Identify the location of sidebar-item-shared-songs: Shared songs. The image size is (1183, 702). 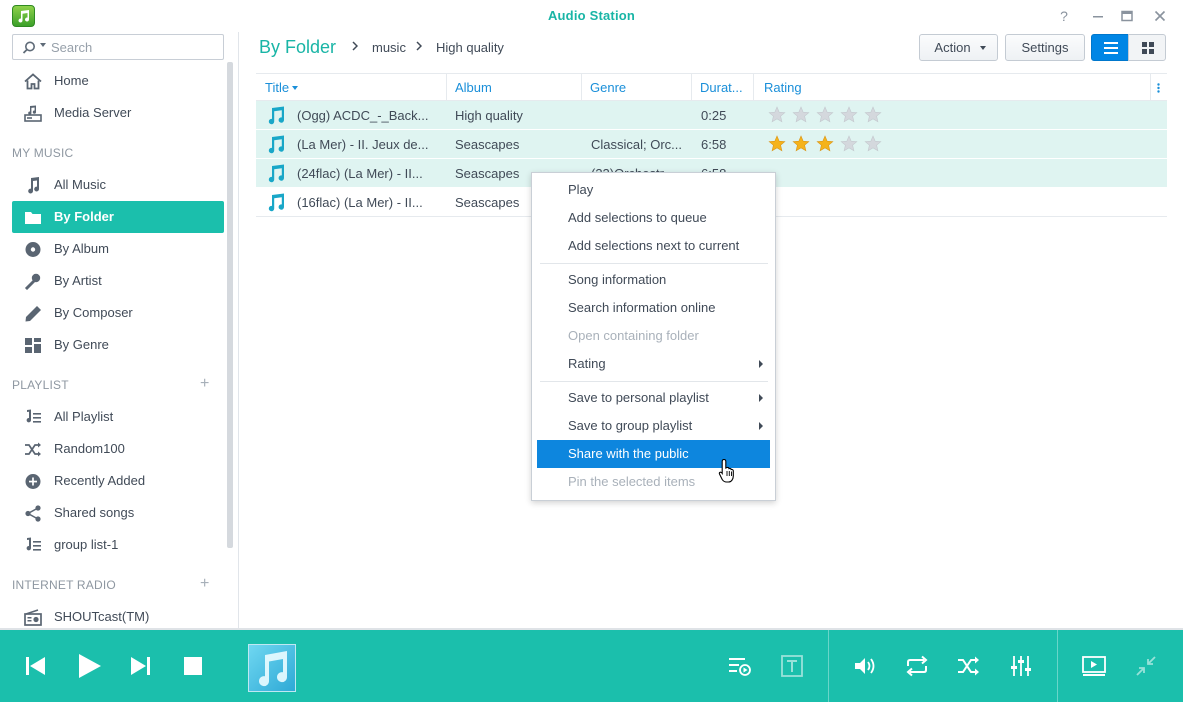
(118, 513).